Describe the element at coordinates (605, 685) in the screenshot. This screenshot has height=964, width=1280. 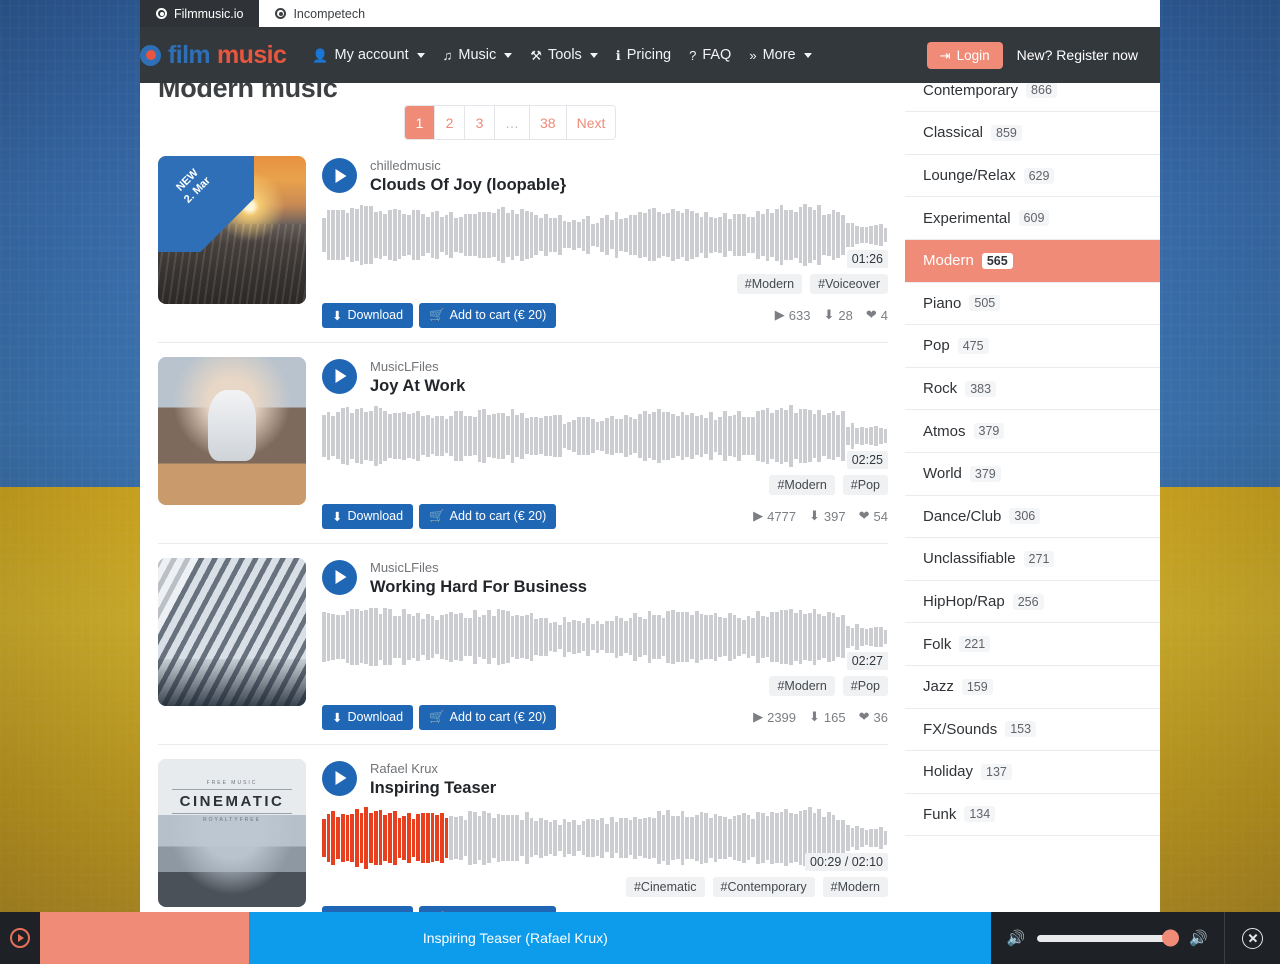
I see `track-tags: #Modern #Pop` at that location.